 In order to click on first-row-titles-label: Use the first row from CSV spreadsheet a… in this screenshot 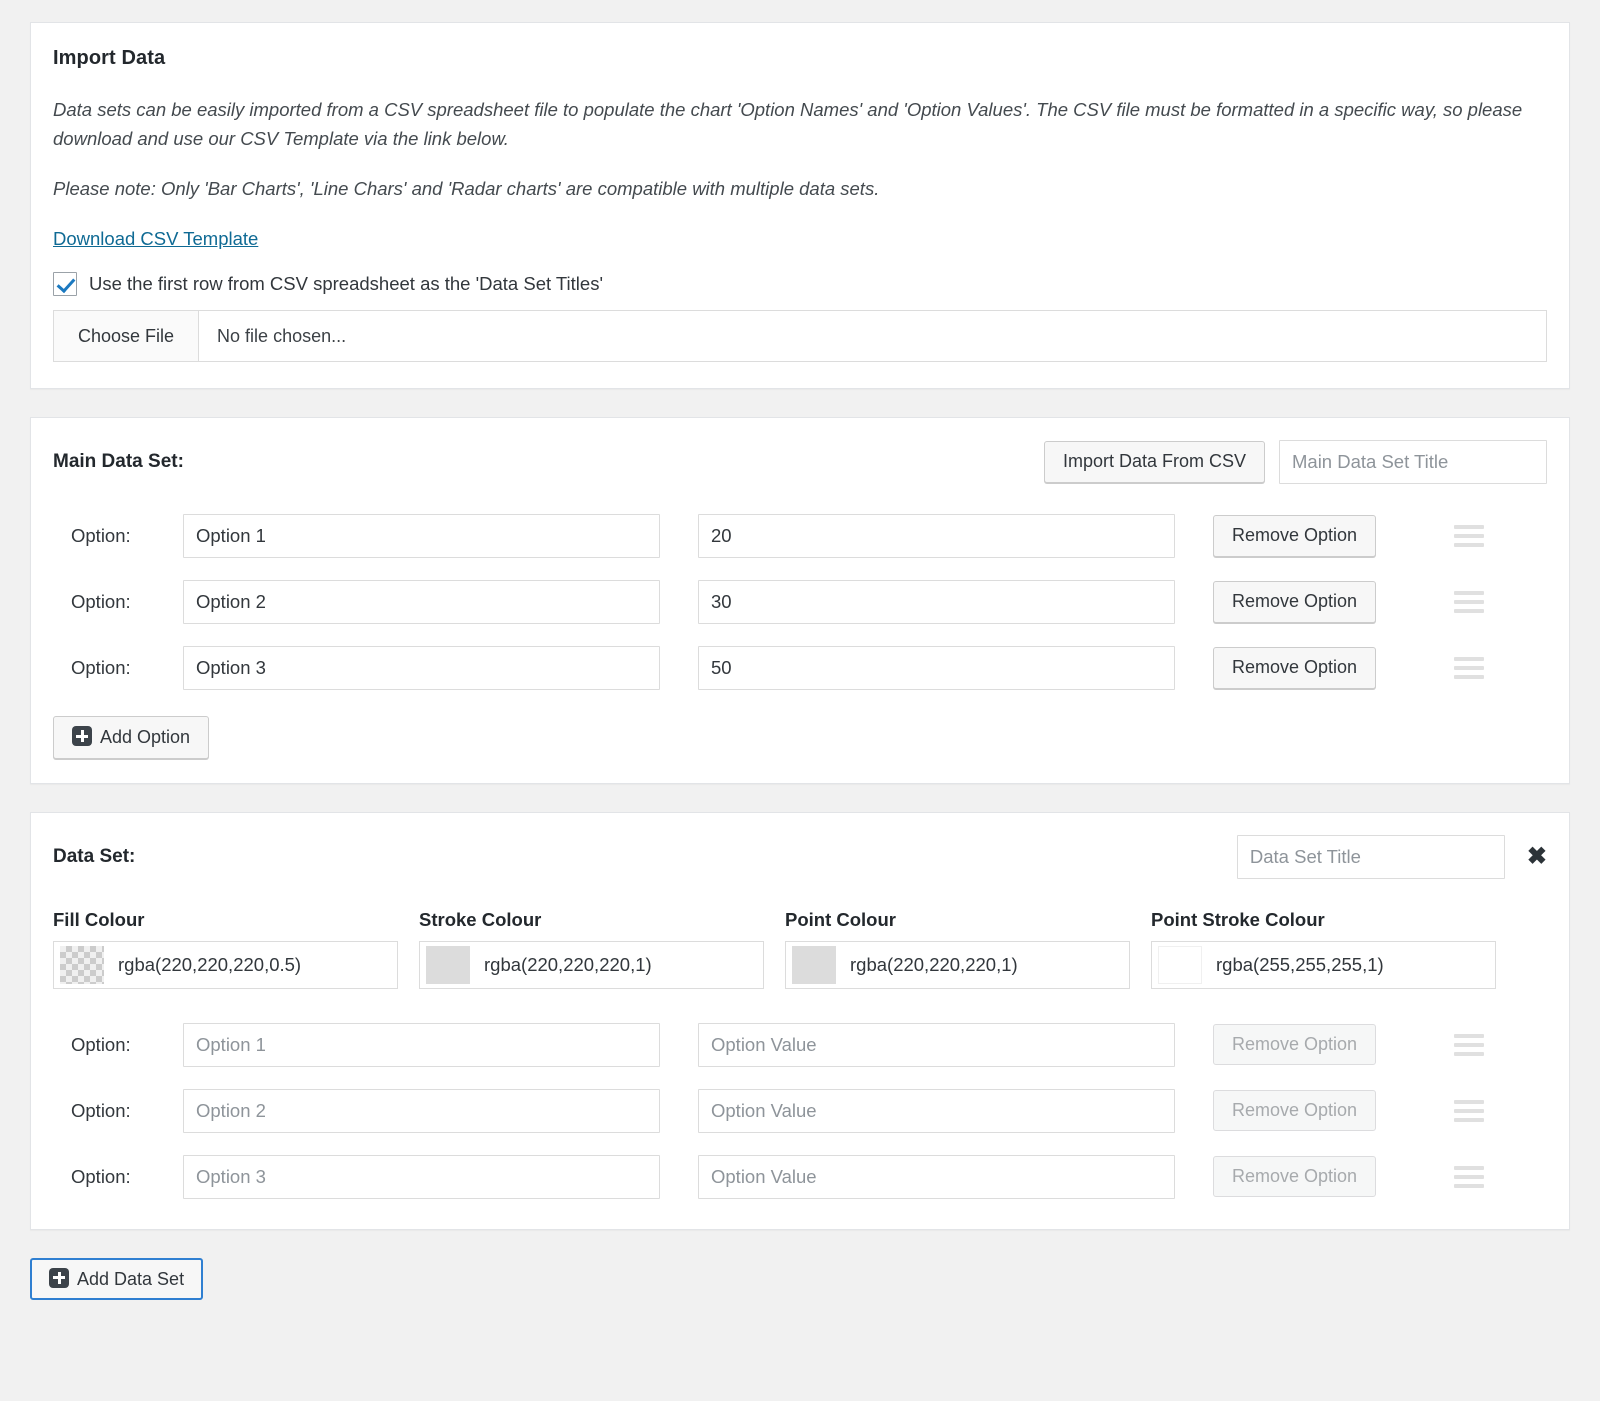, I will do `click(346, 284)`.